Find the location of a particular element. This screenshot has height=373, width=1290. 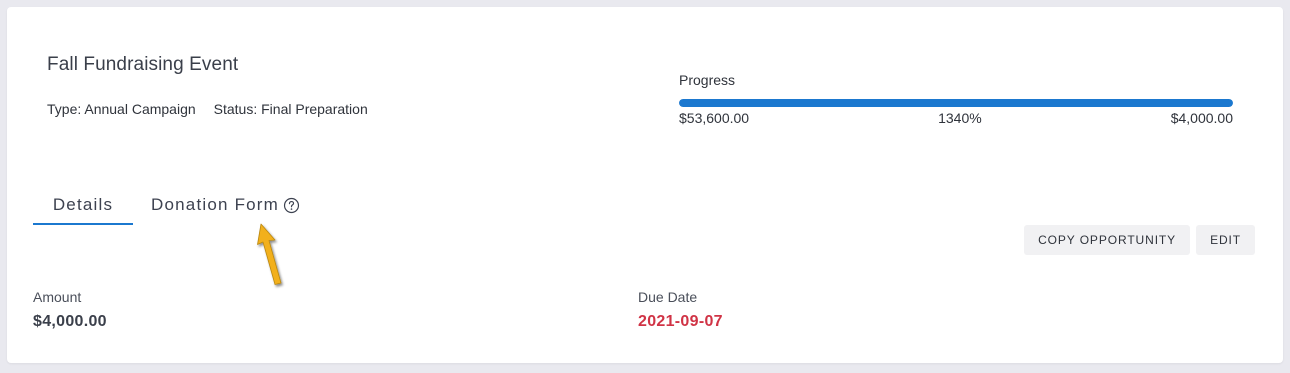

progress-label: Progress is located at coordinates (707, 80).